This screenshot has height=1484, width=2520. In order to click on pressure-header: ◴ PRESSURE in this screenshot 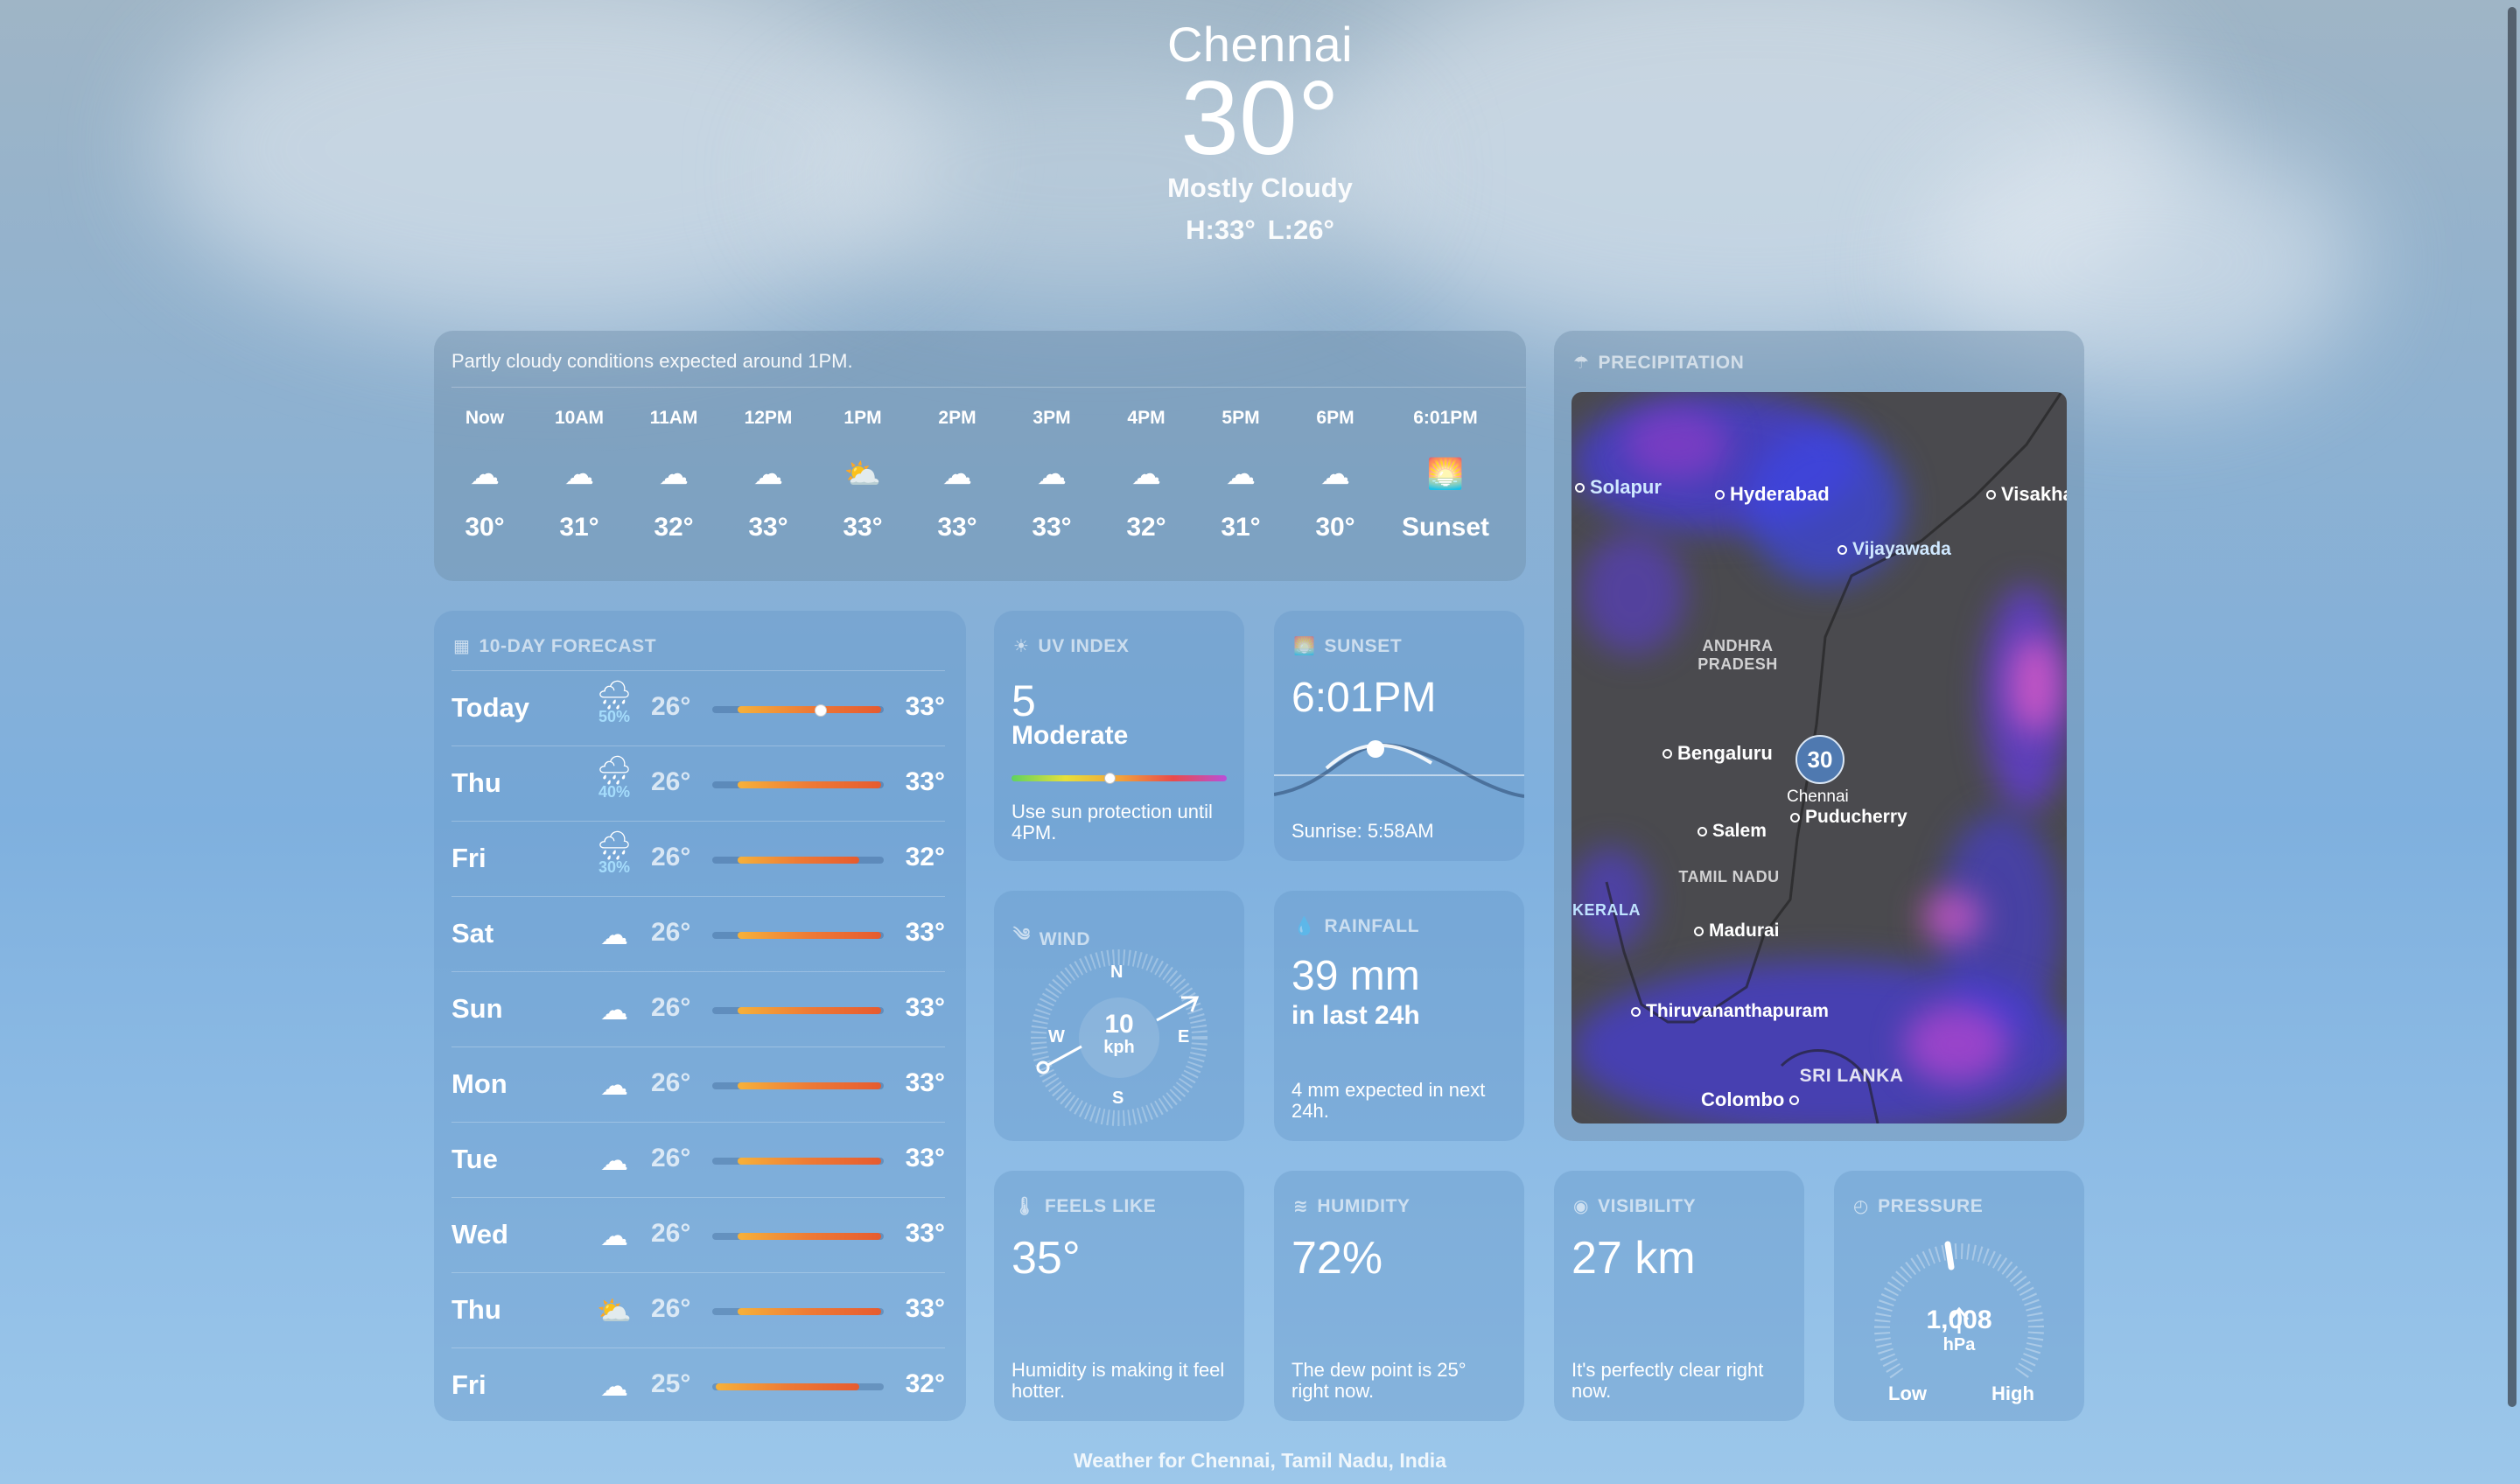, I will do `click(1918, 1206)`.